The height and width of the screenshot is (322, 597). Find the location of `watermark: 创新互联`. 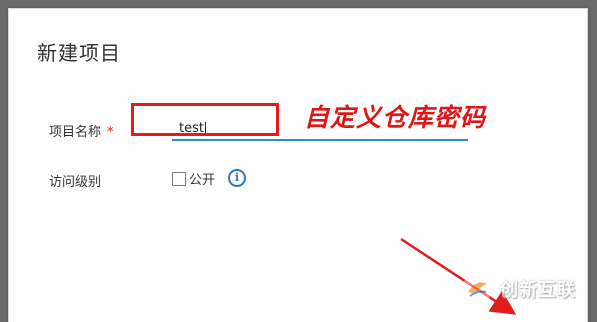

watermark: 创新互联 is located at coordinates (518, 289).